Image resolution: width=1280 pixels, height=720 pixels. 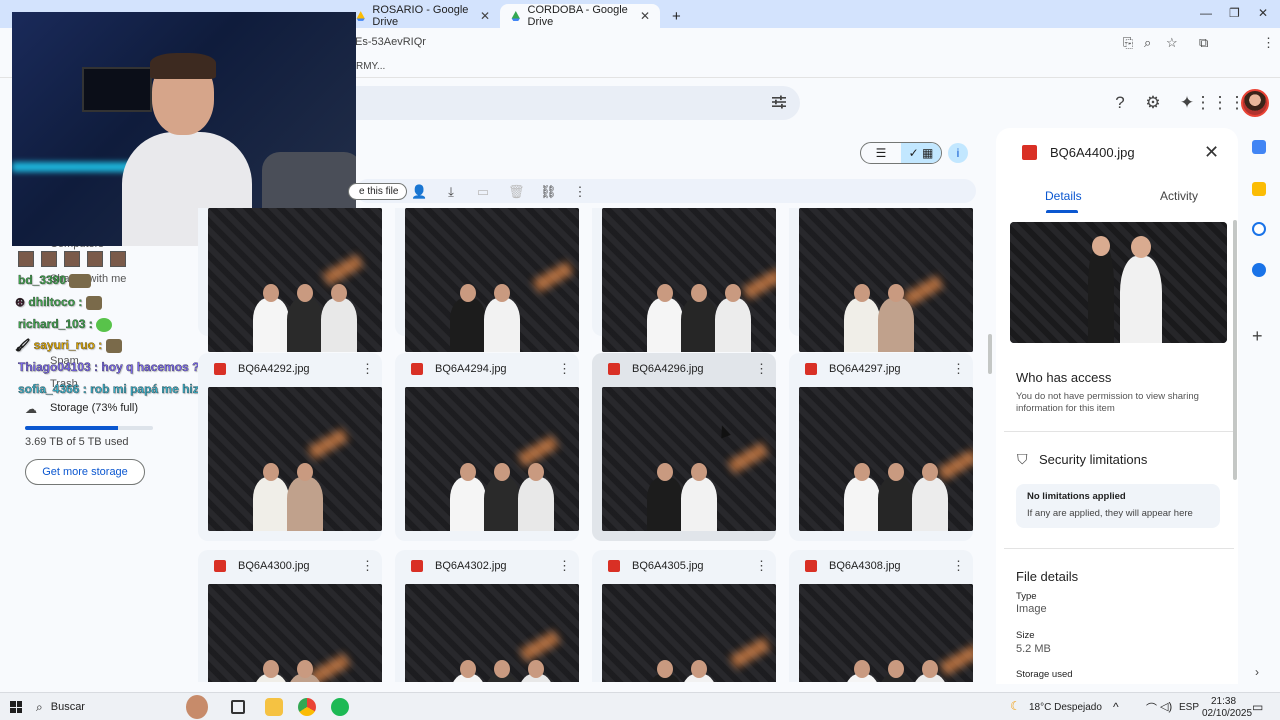 What do you see at coordinates (921, 153) in the screenshot?
I see `grid-view-icon: ✓ ▦` at bounding box center [921, 153].